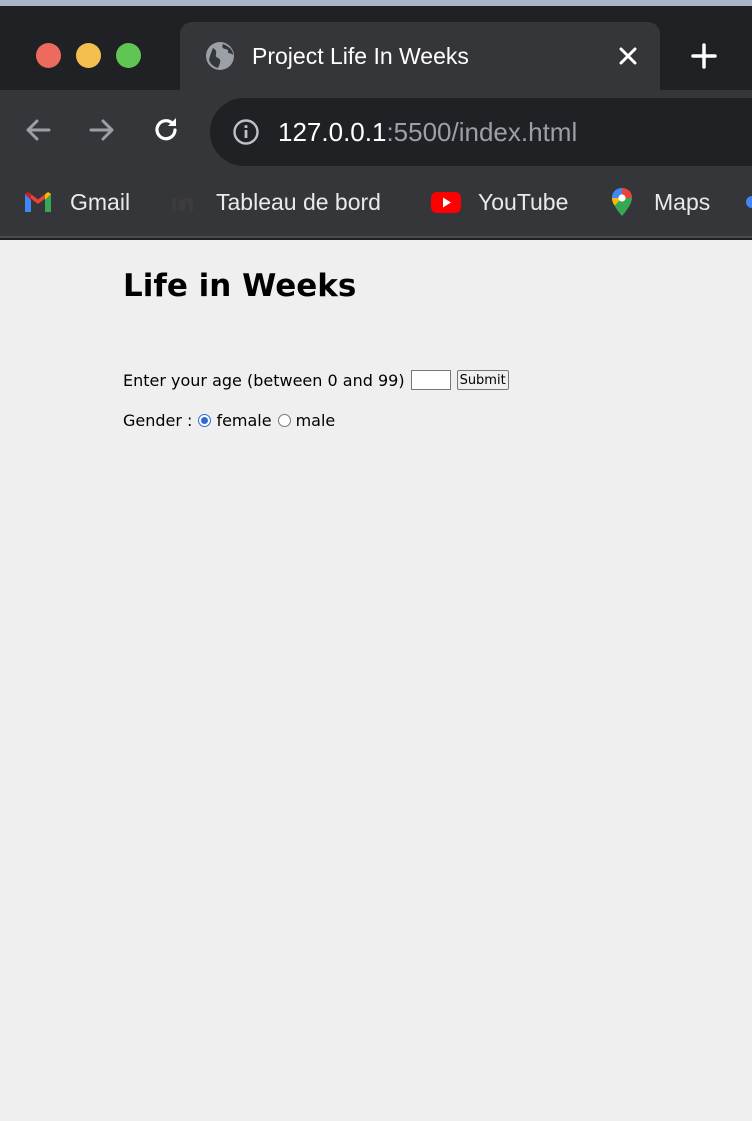 The width and height of the screenshot is (752, 1121). I want to click on bookmarks-bar: Gmail Tableau de bord YouTube Maps, so click(376, 204).